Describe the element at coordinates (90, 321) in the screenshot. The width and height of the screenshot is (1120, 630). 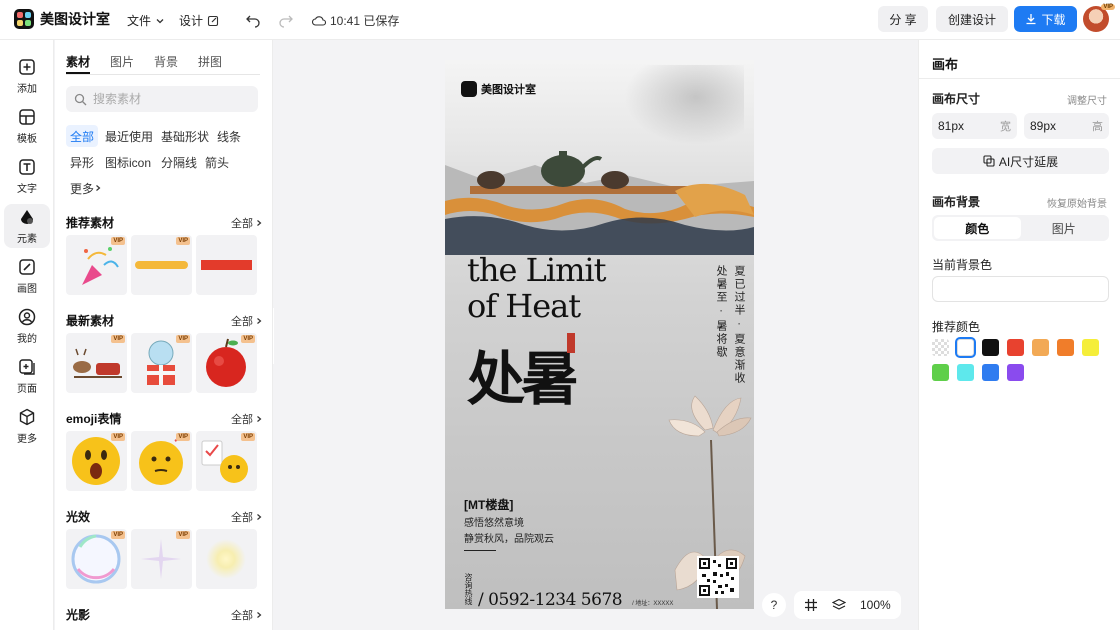
I see `section-title-latest: 最新素材` at that location.